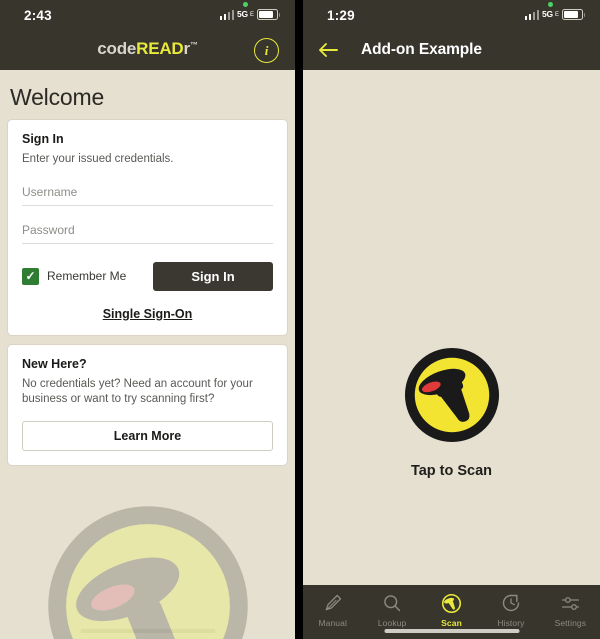 This screenshot has width=600, height=639. I want to click on codereadr-logo: codeREADr™, so click(147, 49).